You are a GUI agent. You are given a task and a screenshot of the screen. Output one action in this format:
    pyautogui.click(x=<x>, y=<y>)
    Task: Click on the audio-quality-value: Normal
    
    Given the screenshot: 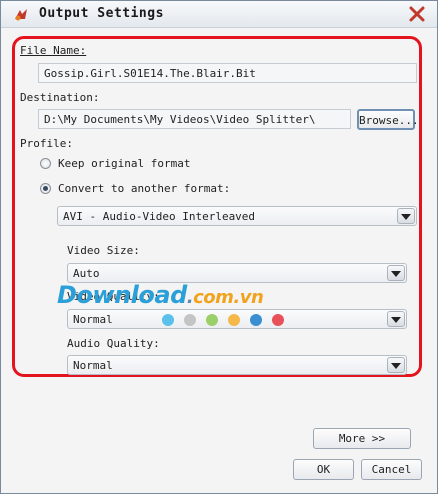 What is the action you would take?
    pyautogui.click(x=93, y=365)
    